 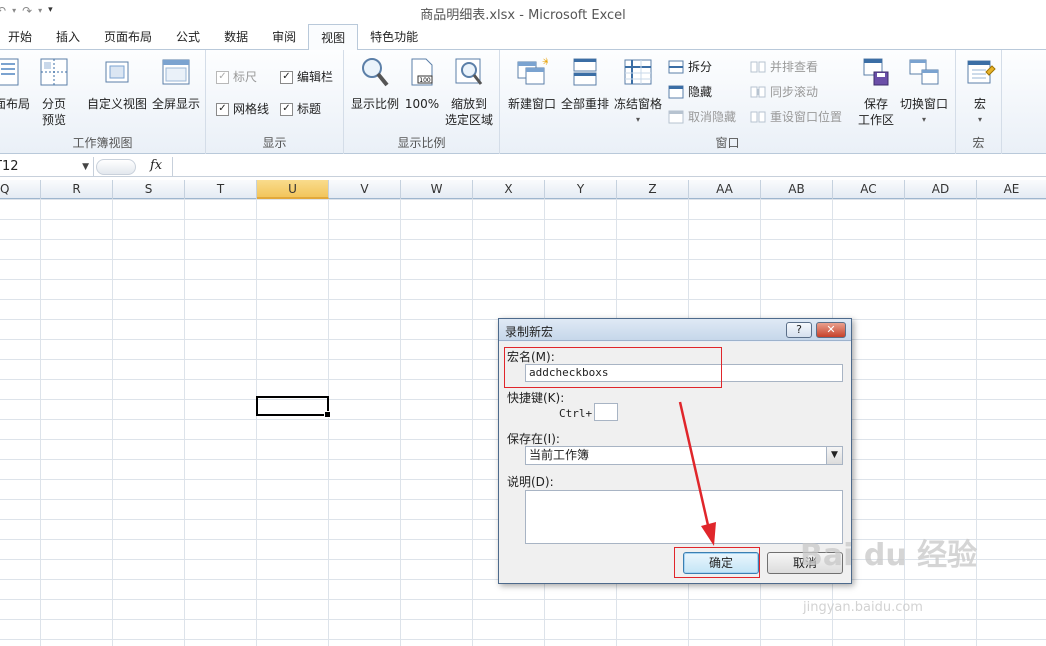 I want to click on macros-icon, so click(x=981, y=72).